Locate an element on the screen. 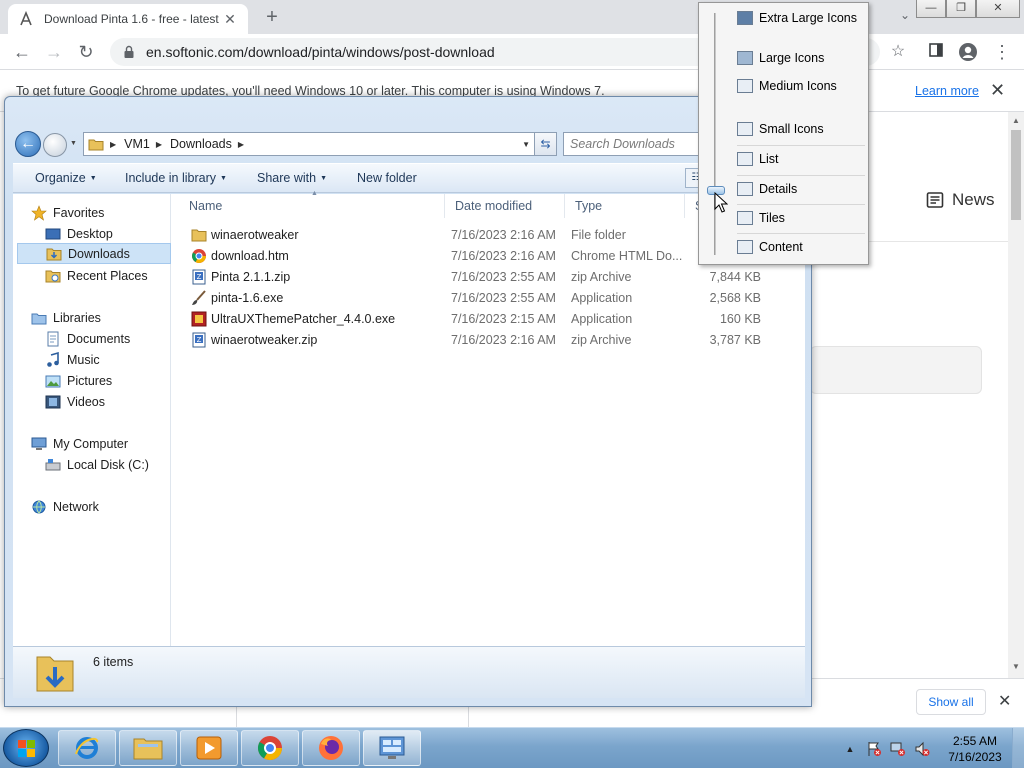 The width and height of the screenshot is (1024, 768). page-scrollbar: ▲ ▼ is located at coordinates (1016, 395).